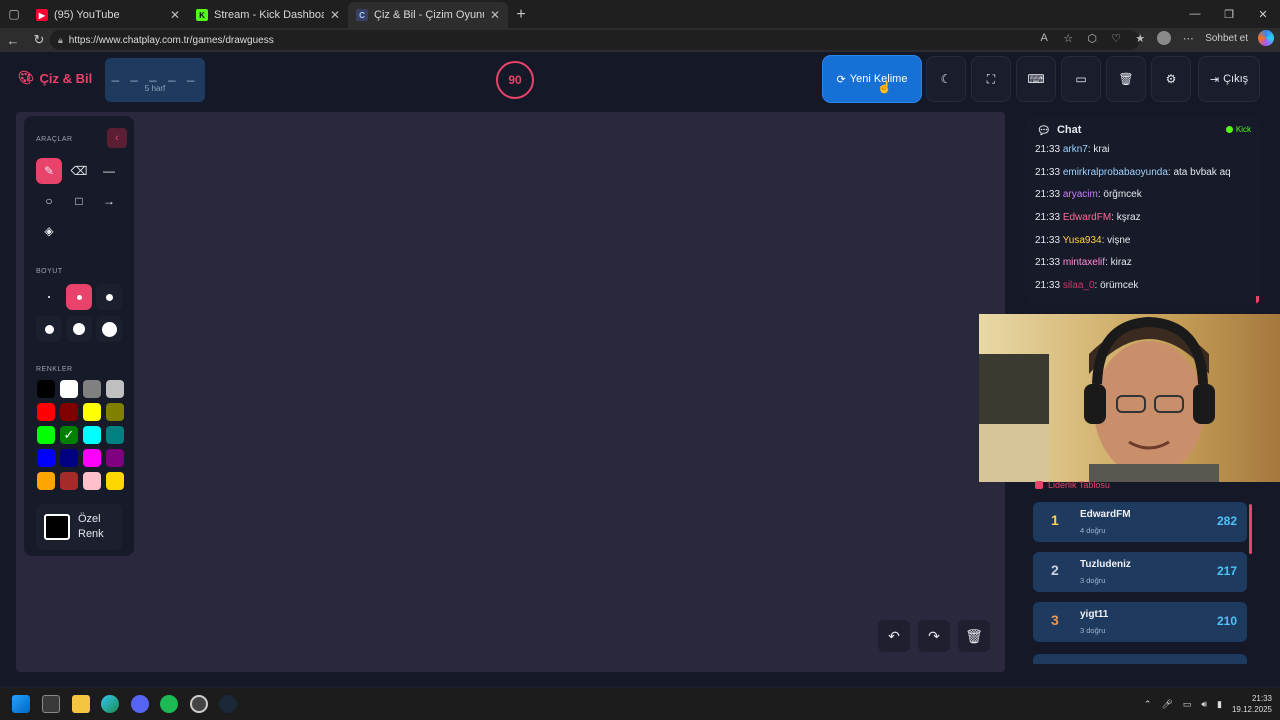 The image size is (1280, 720). I want to click on platform-badge: Kick, so click(1238, 129).